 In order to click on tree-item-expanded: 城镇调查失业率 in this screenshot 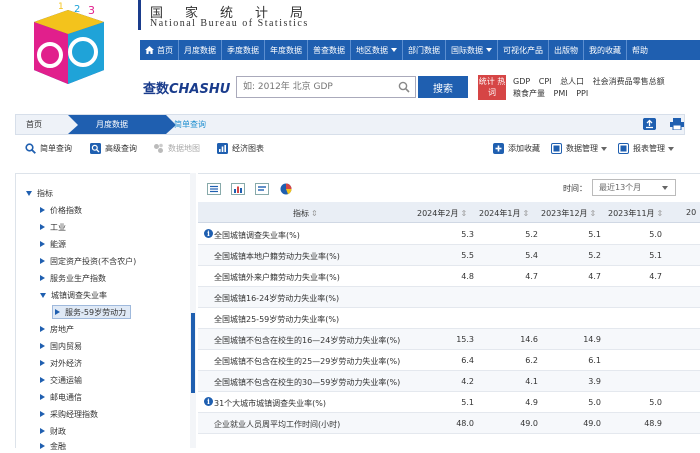, I will do `click(73, 295)`.